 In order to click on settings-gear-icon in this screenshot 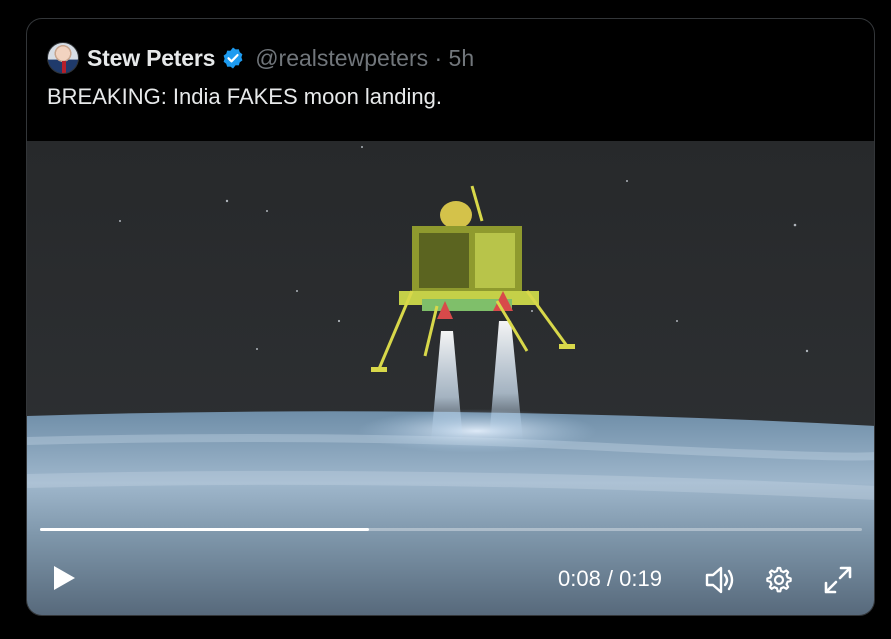, I will do `click(779, 579)`.